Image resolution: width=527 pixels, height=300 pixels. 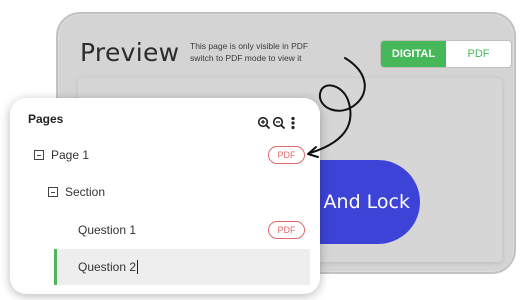 I want to click on mode-toggle: DIGITAL PDF, so click(x=446, y=54).